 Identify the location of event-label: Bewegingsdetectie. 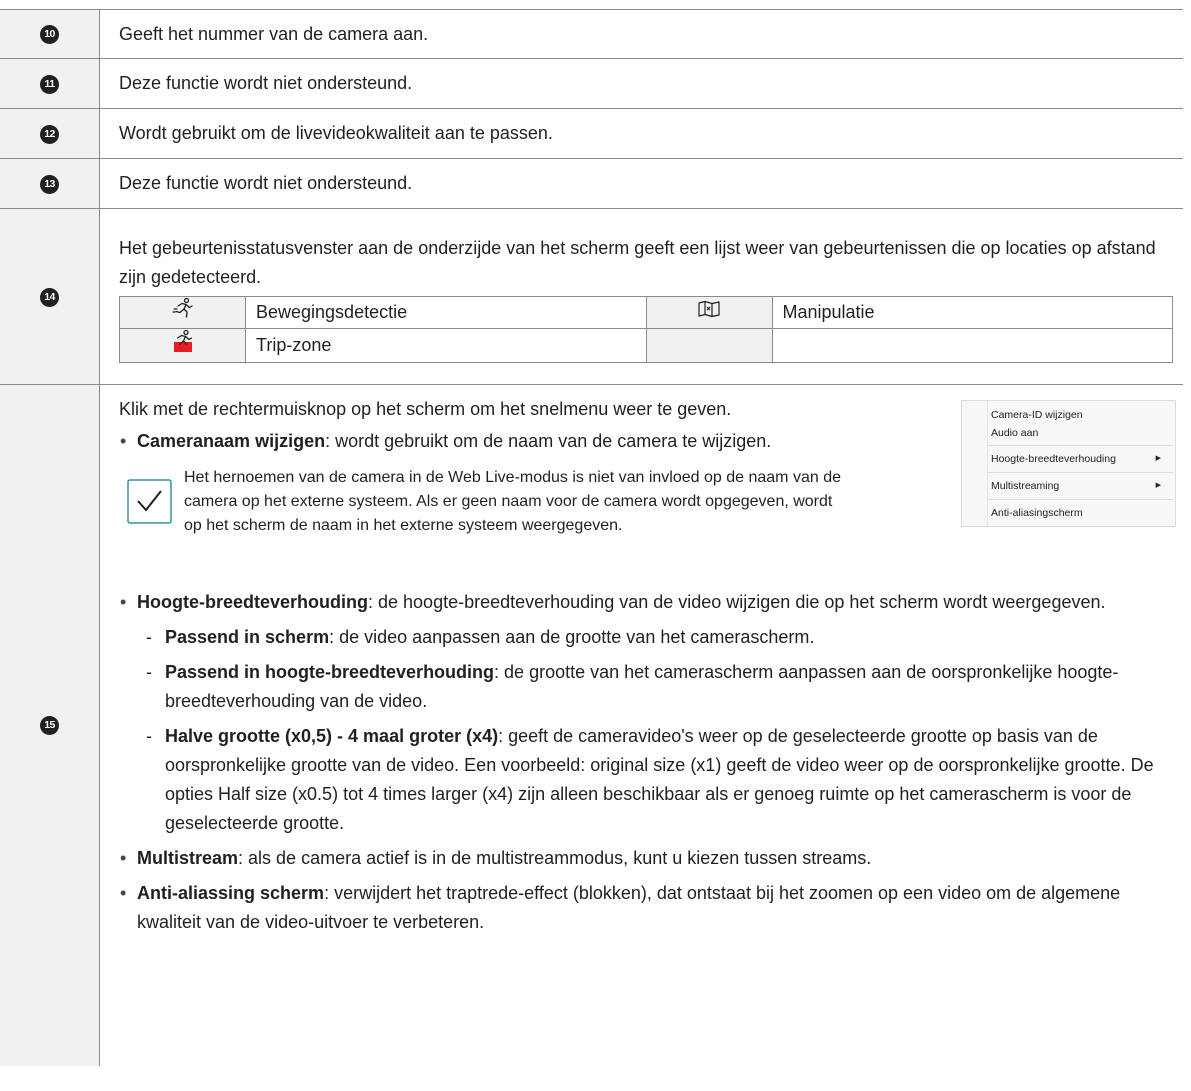
(446, 312).